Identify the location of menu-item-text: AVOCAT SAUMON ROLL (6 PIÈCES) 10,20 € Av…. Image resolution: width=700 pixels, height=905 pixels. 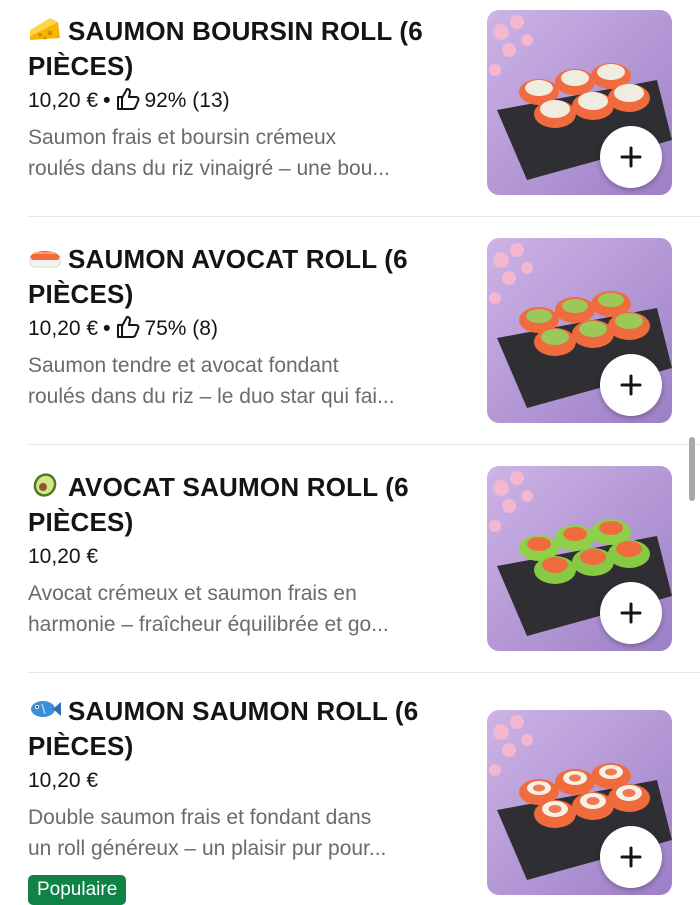
(248, 555).